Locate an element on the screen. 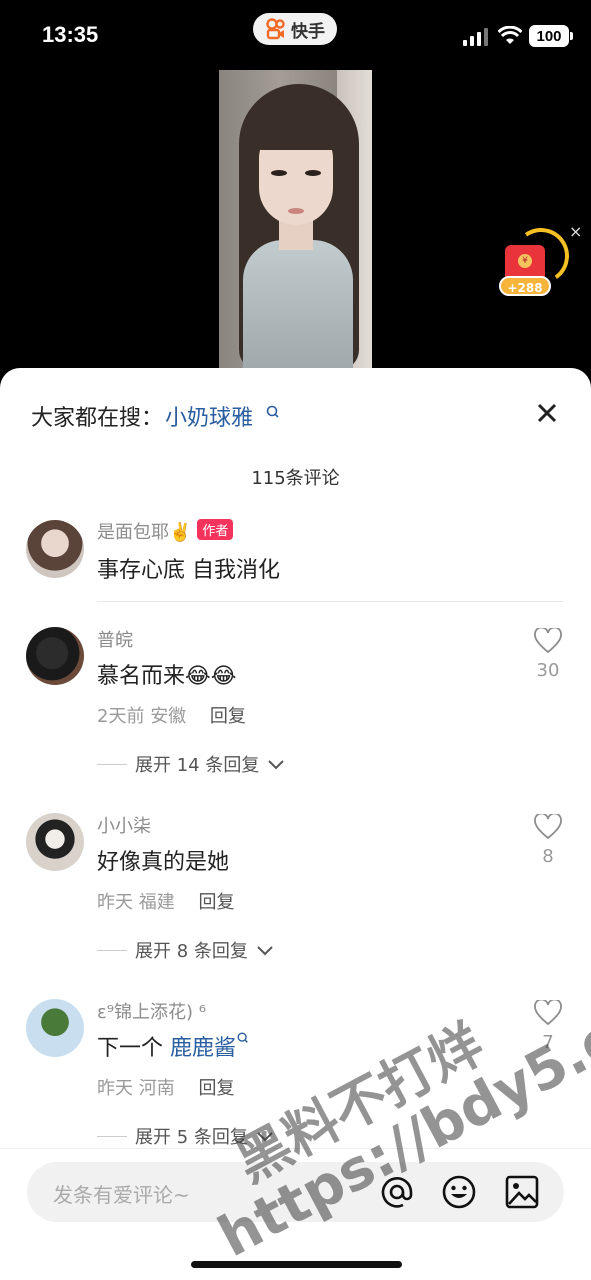  comment-location: 安徽 is located at coordinates (168, 716).